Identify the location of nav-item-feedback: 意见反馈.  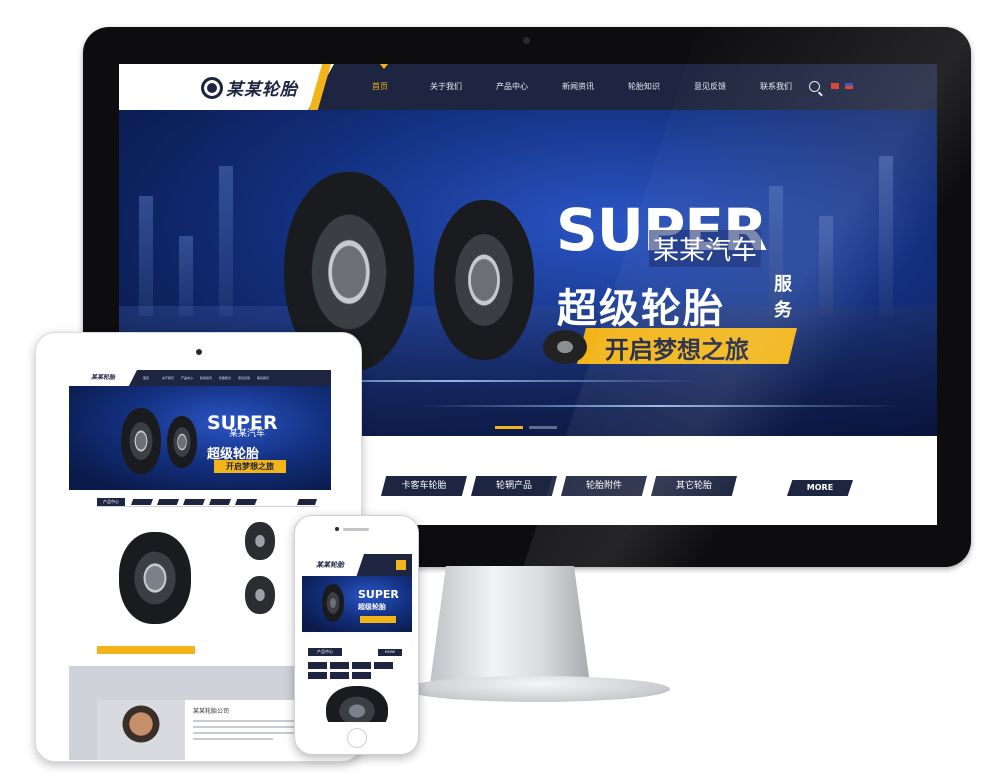
(710, 87).